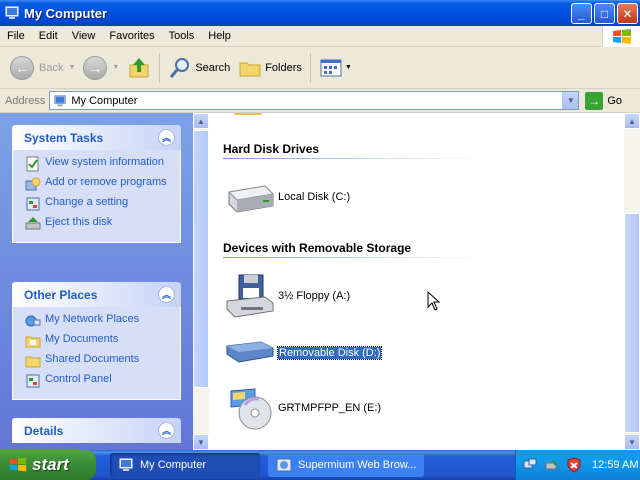 The image size is (640, 480). What do you see at coordinates (604, 13) in the screenshot?
I see `maximize-button: □` at bounding box center [604, 13].